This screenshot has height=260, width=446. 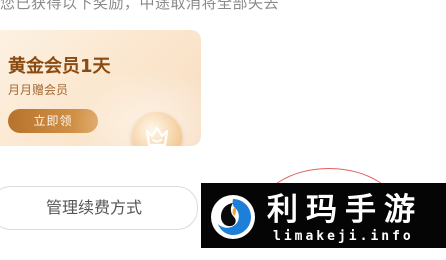 What do you see at coordinates (99, 208) in the screenshot?
I see `manage-renewal-button: 管理续费方式` at bounding box center [99, 208].